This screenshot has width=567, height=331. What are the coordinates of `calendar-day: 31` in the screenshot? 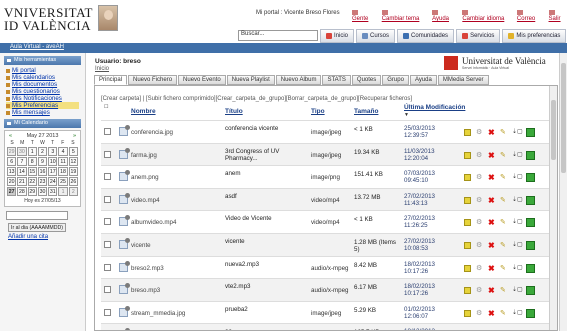 It's located at (53, 191).